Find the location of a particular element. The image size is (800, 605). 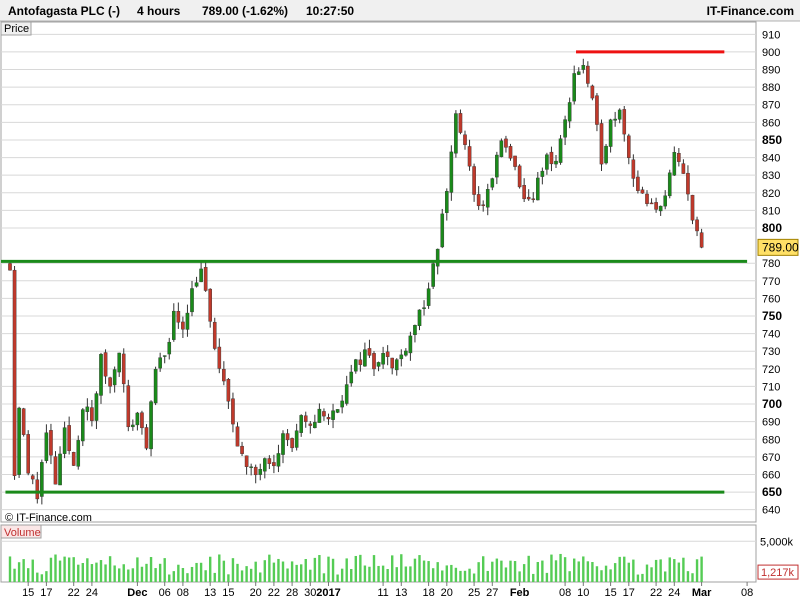

x-tick-label: 27 is located at coordinates (492, 593).